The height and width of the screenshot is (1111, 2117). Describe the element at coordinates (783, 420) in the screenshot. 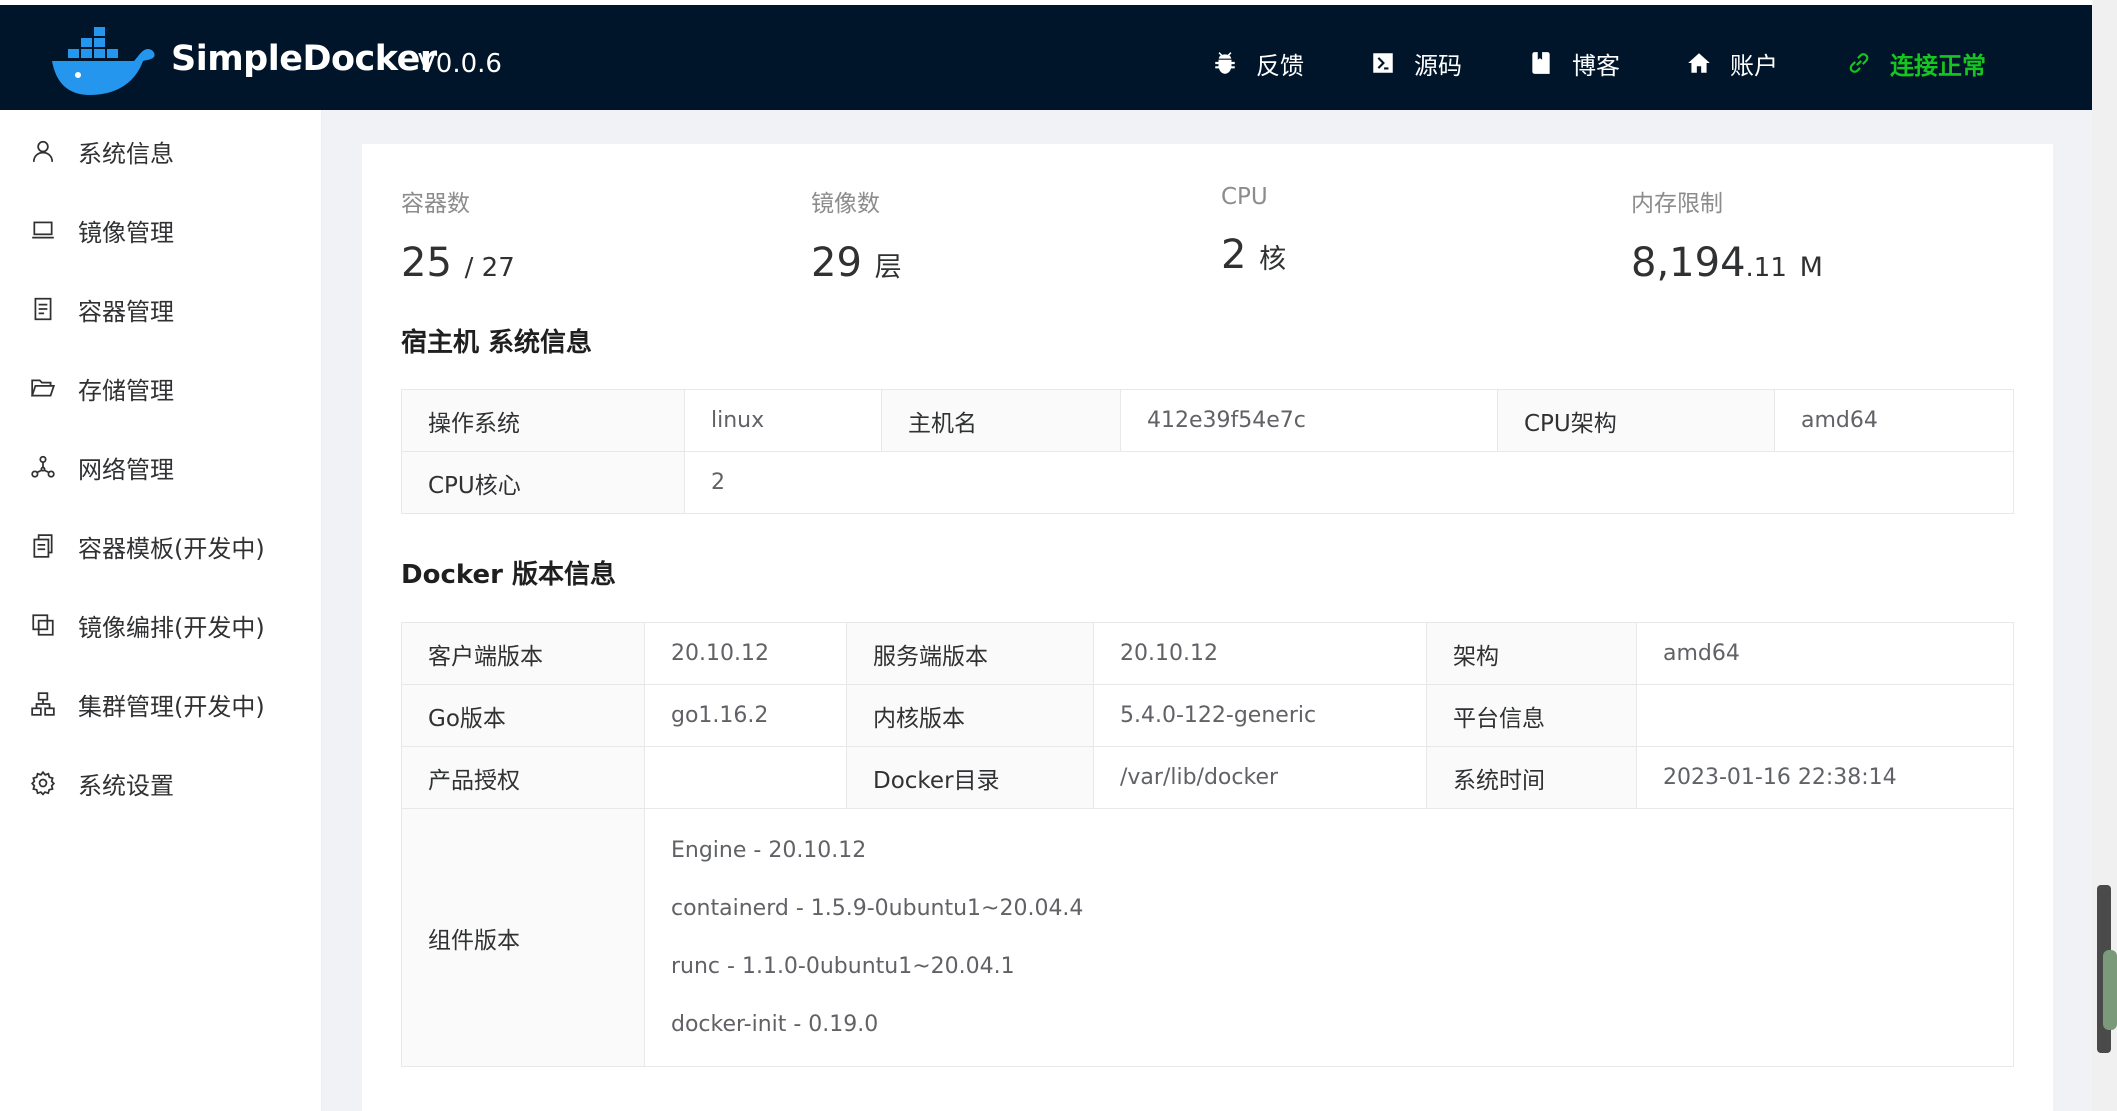

I see `cell-value: linux` at that location.